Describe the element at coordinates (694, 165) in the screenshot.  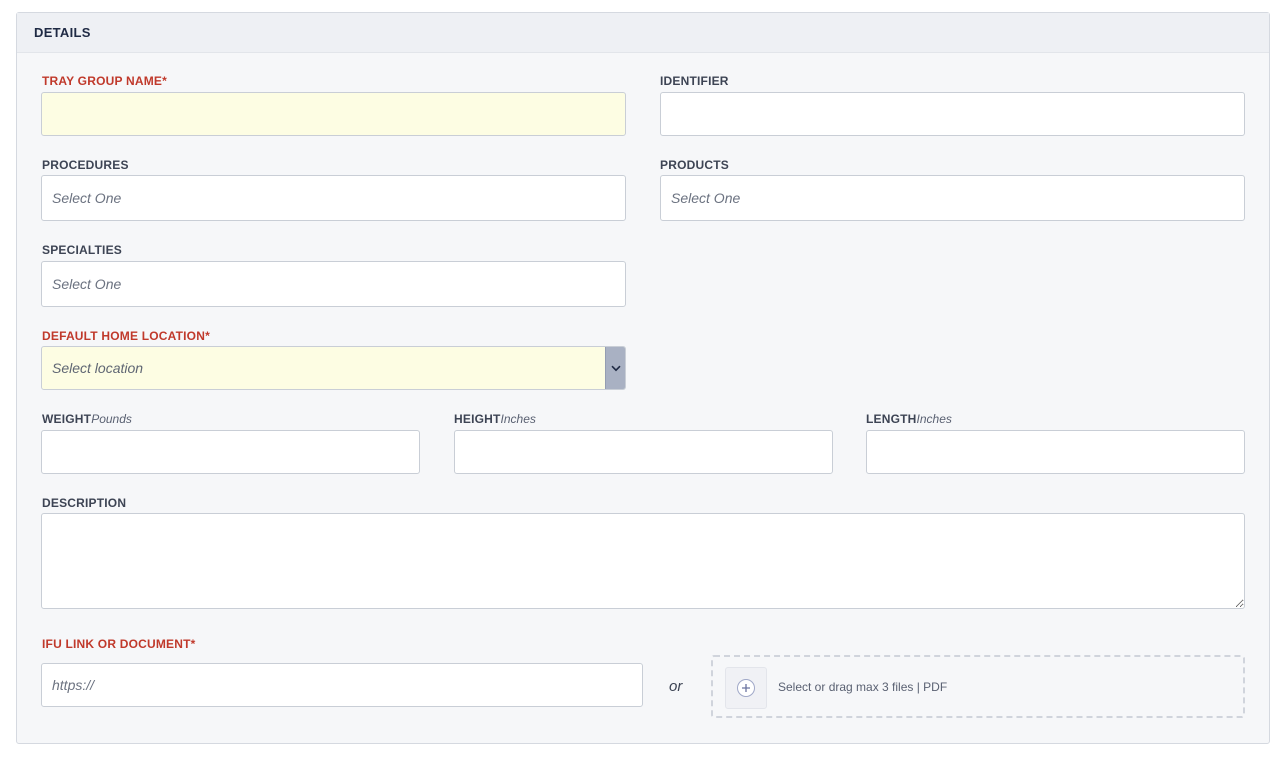
I see `products-label: PRODUCTS` at that location.